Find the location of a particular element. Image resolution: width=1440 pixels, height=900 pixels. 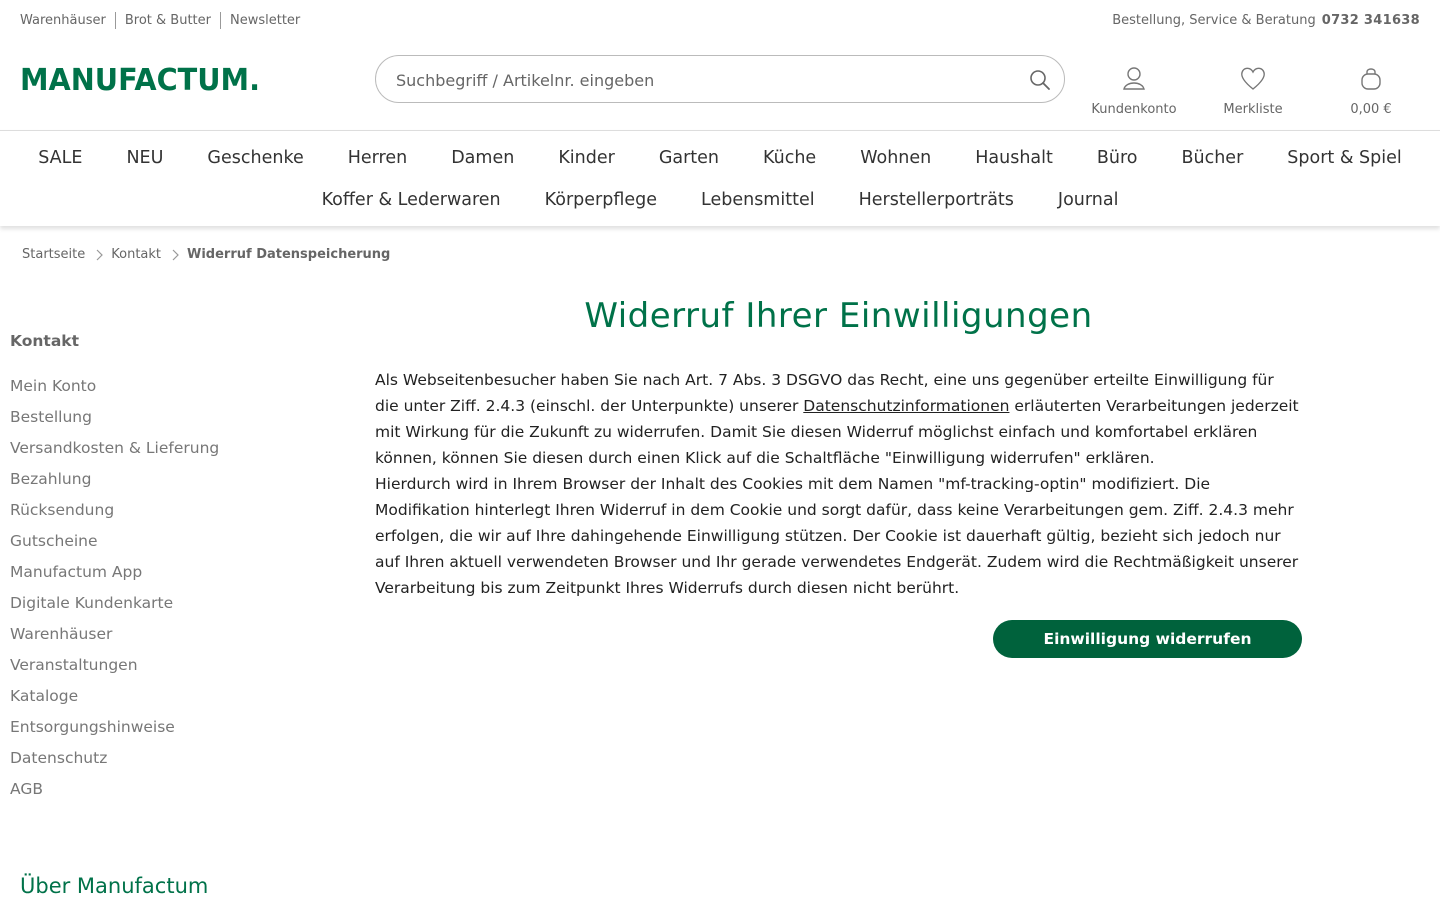

account-button: Kundenkonto is located at coordinates (1134, 90).